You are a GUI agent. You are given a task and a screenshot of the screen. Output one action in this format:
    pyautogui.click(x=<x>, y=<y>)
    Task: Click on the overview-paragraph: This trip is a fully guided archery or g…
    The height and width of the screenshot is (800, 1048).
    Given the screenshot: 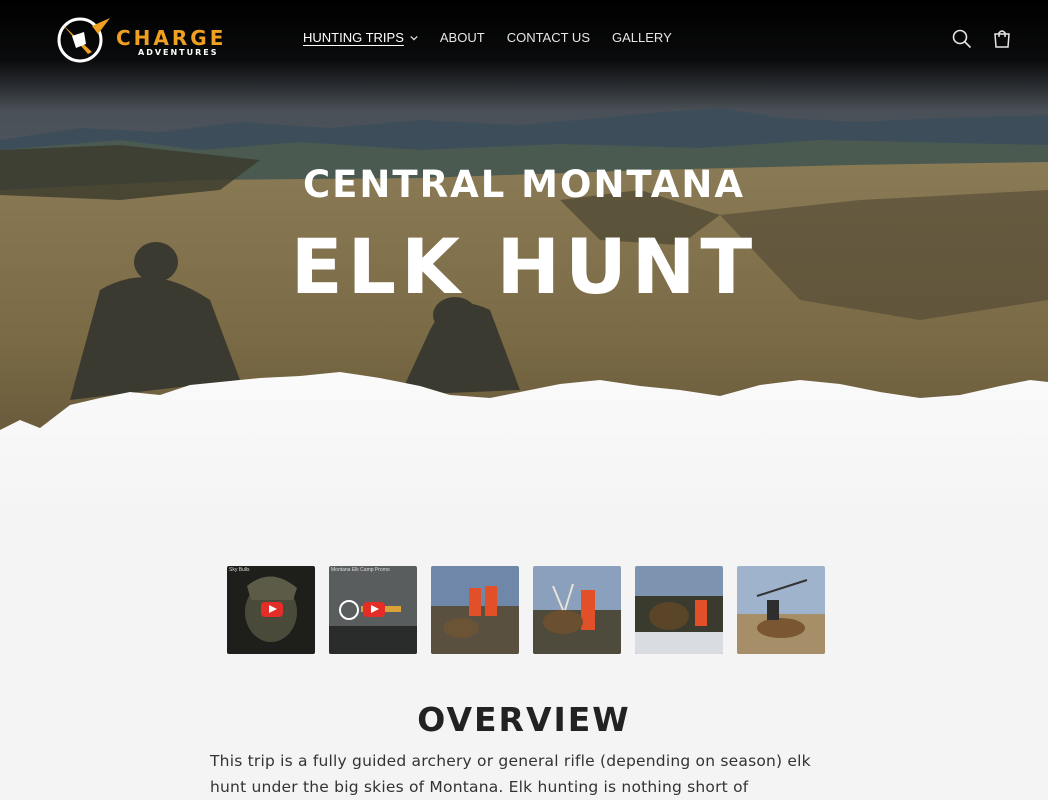 What is the action you would take?
    pyautogui.click(x=510, y=774)
    